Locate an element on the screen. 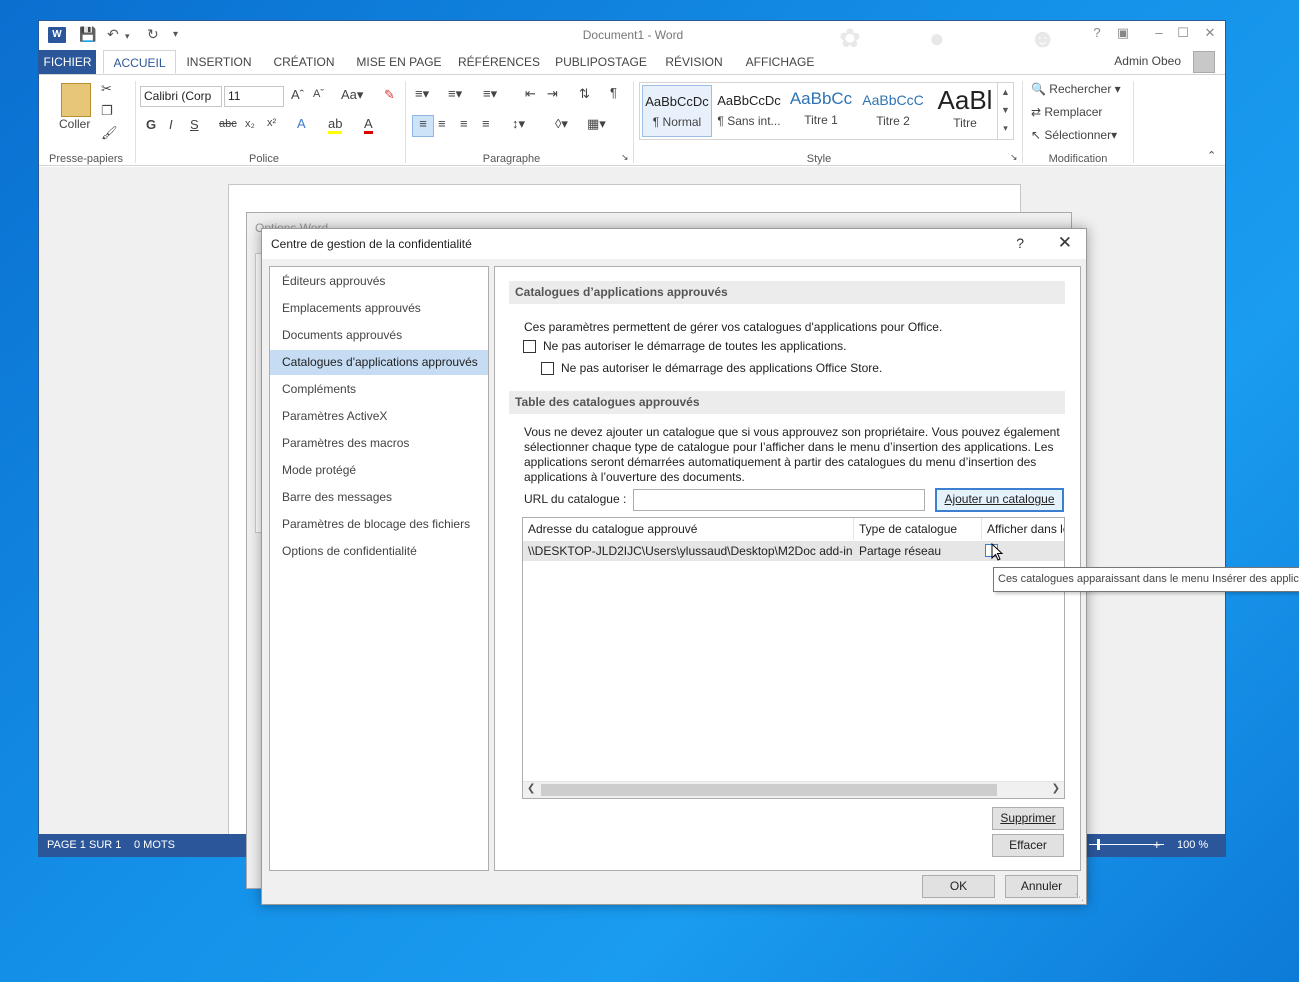 The height and width of the screenshot is (982, 1299). tab-revision: RÉVISION is located at coordinates (694, 62).